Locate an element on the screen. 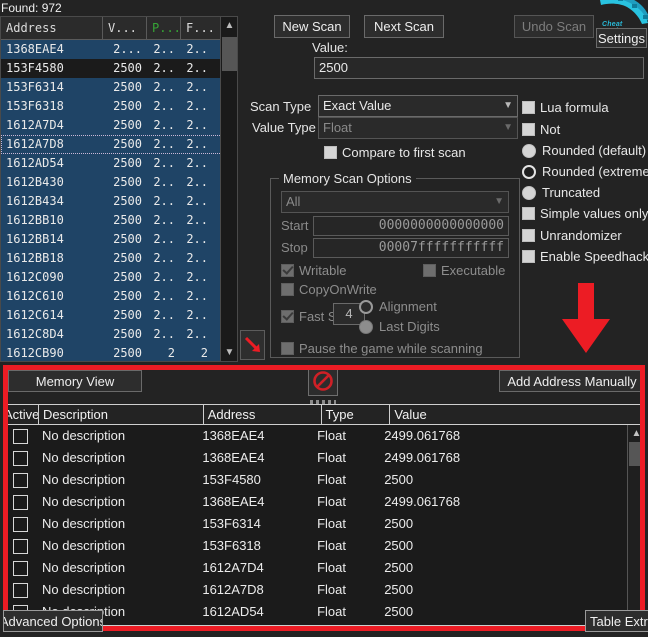 Image resolution: width=648 pixels, height=637 pixels. scan-result-row: 1612AD54 2500 2.. 2.. is located at coordinates (111, 163).